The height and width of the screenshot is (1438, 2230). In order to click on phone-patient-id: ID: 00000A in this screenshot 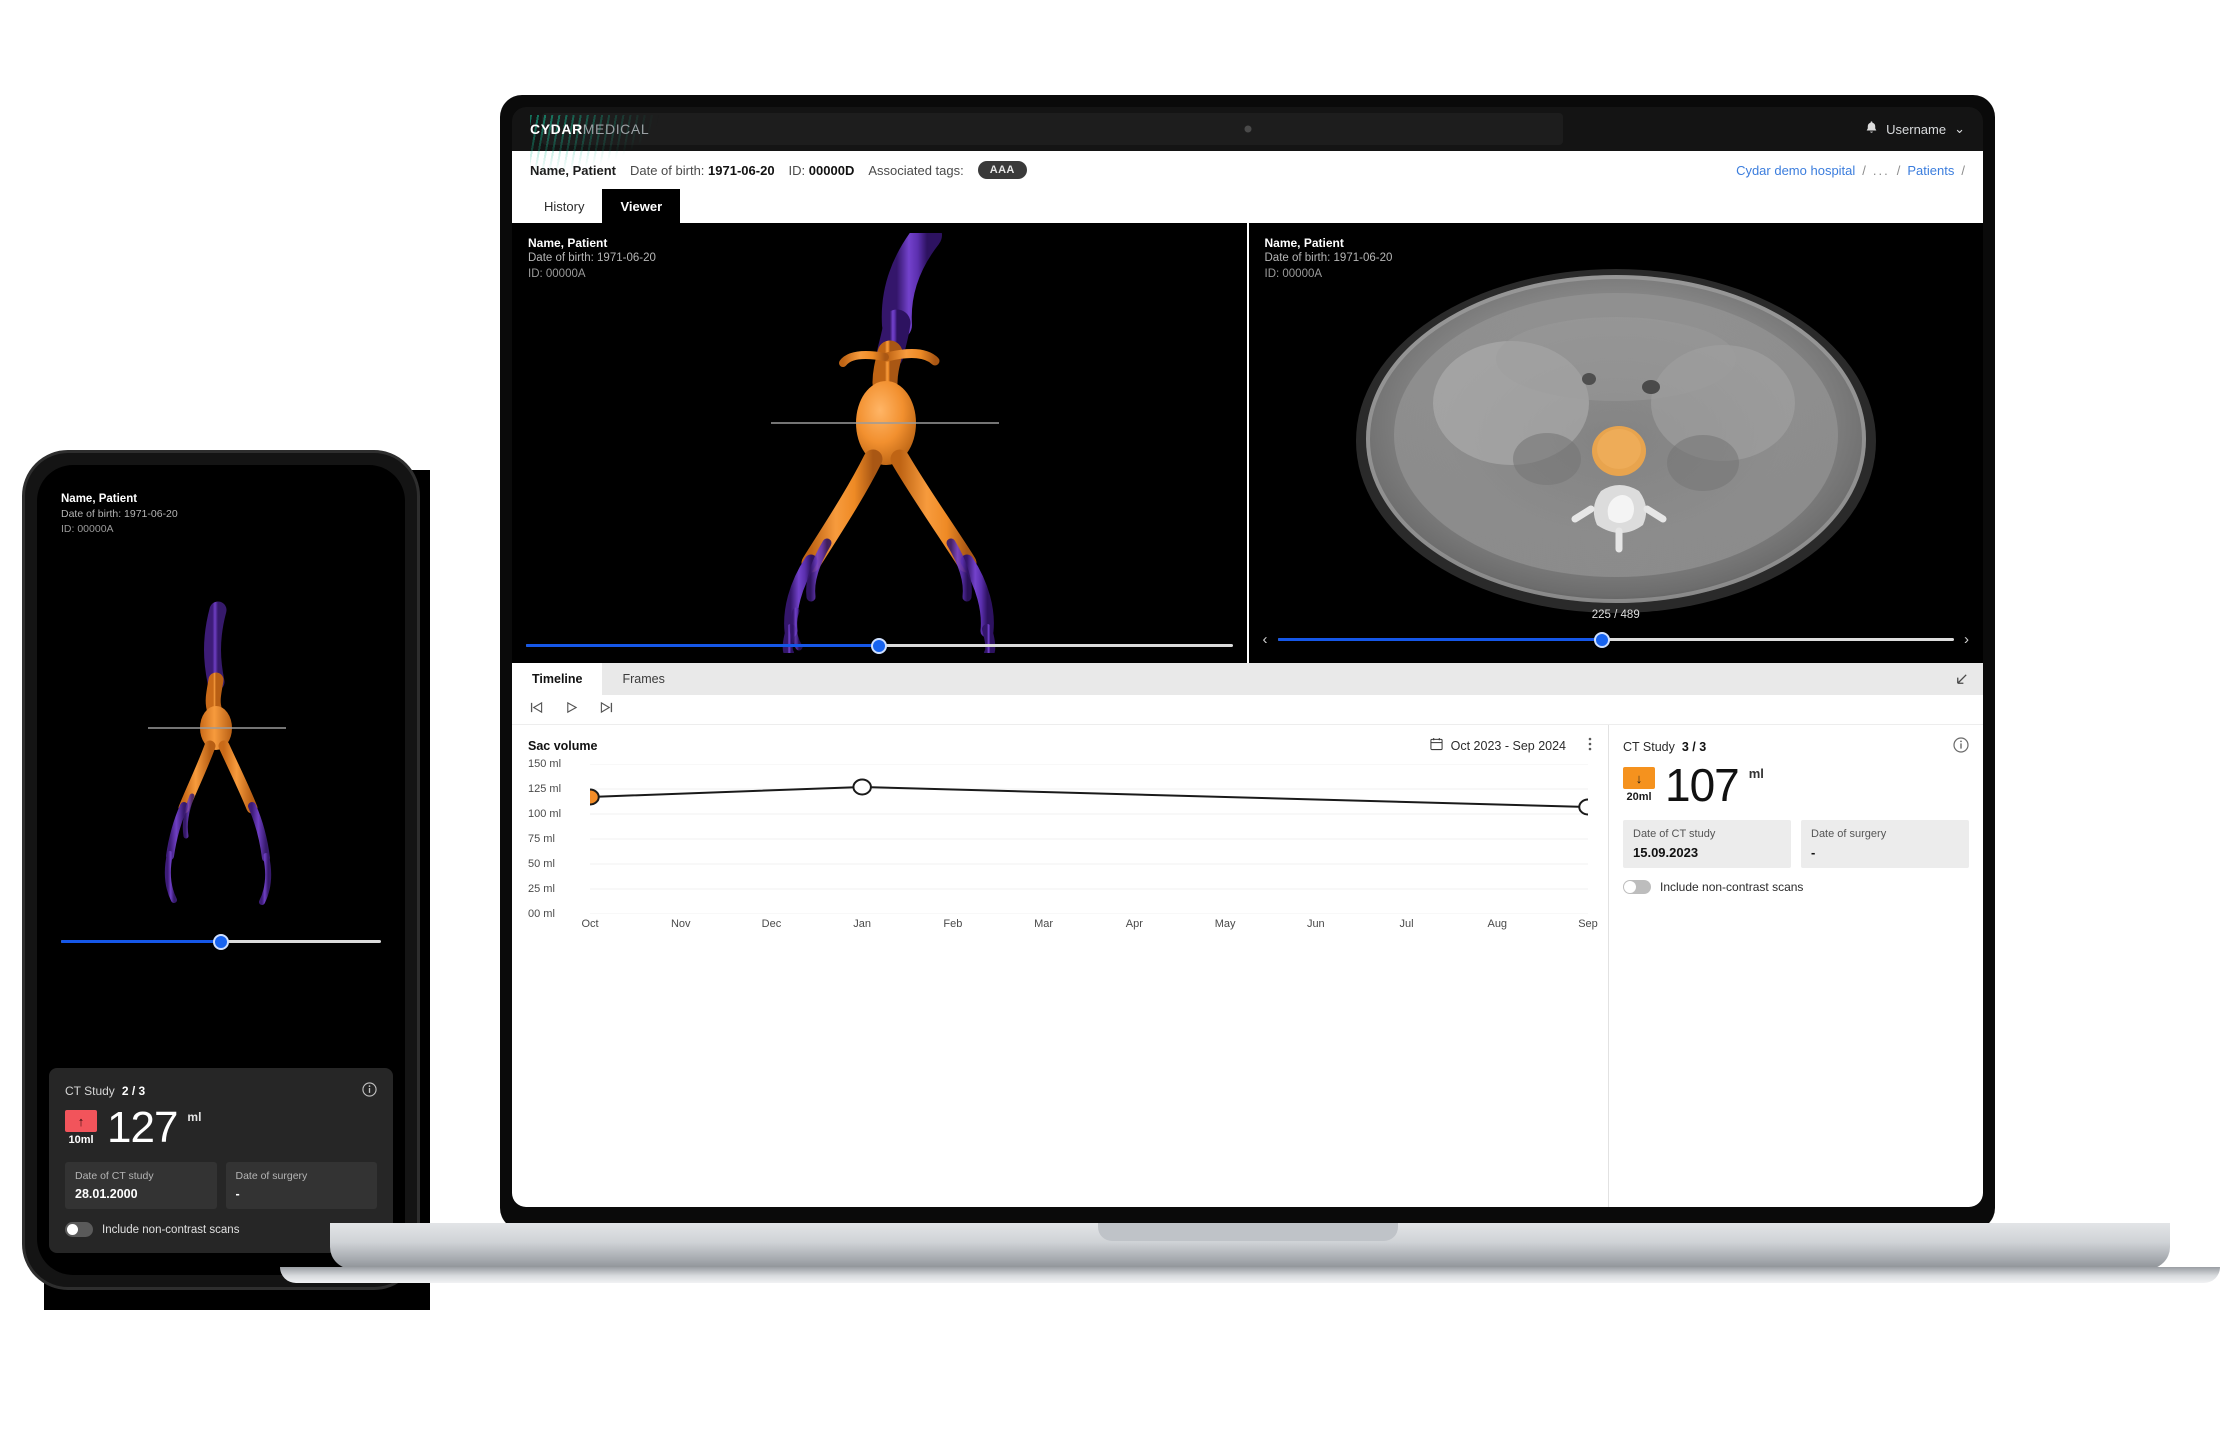, I will do `click(87, 528)`.